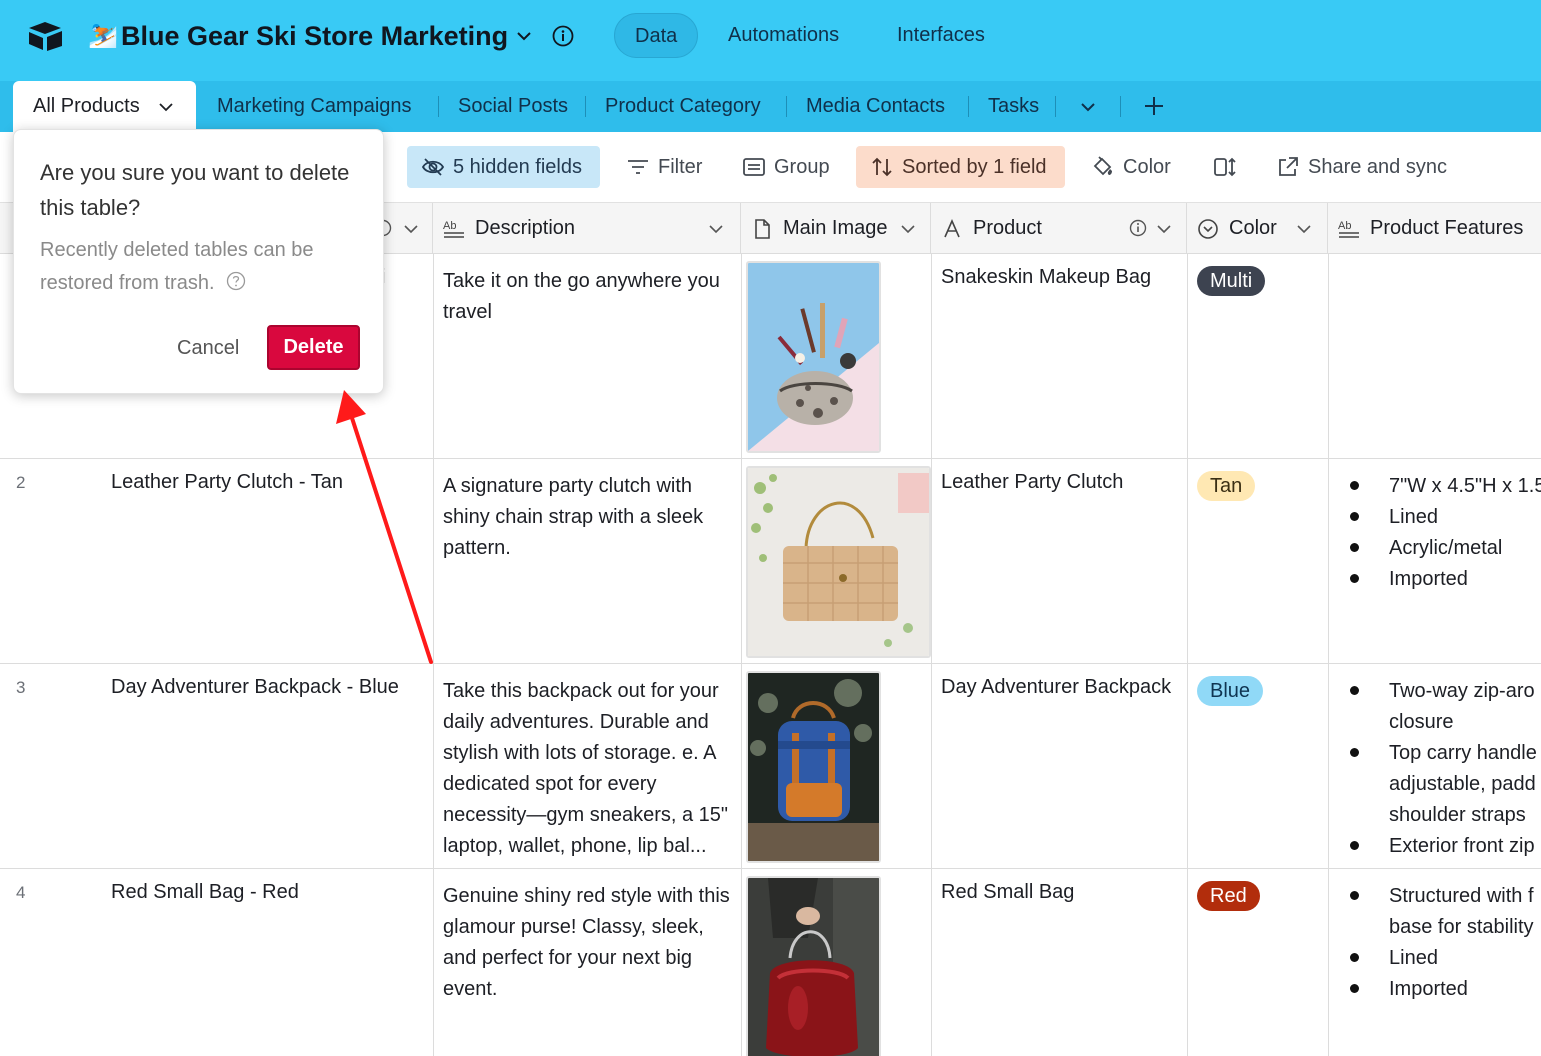 This screenshot has width=1541, height=1056. I want to click on row-height-icon, so click(1225, 167).